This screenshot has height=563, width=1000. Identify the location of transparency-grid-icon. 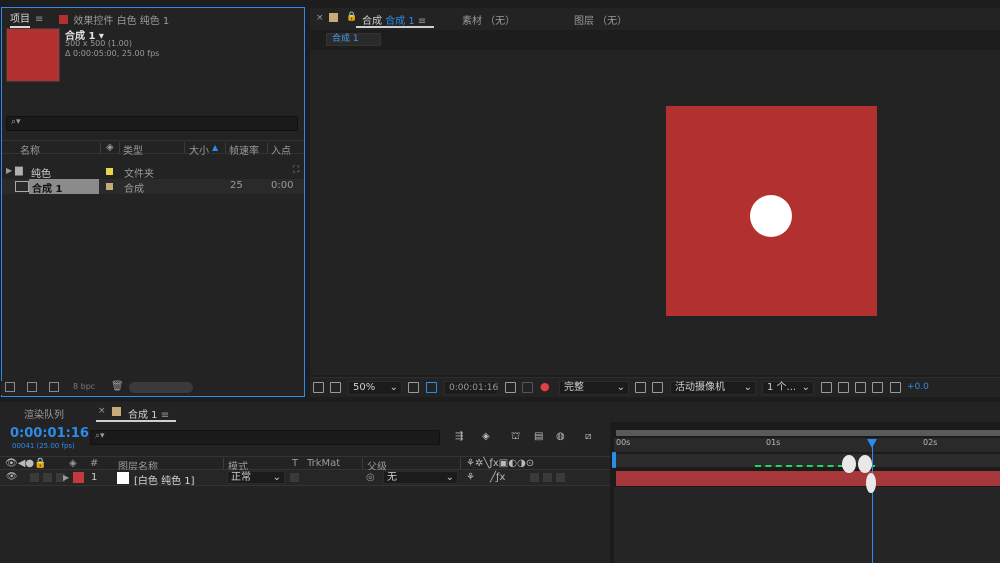
(657, 387).